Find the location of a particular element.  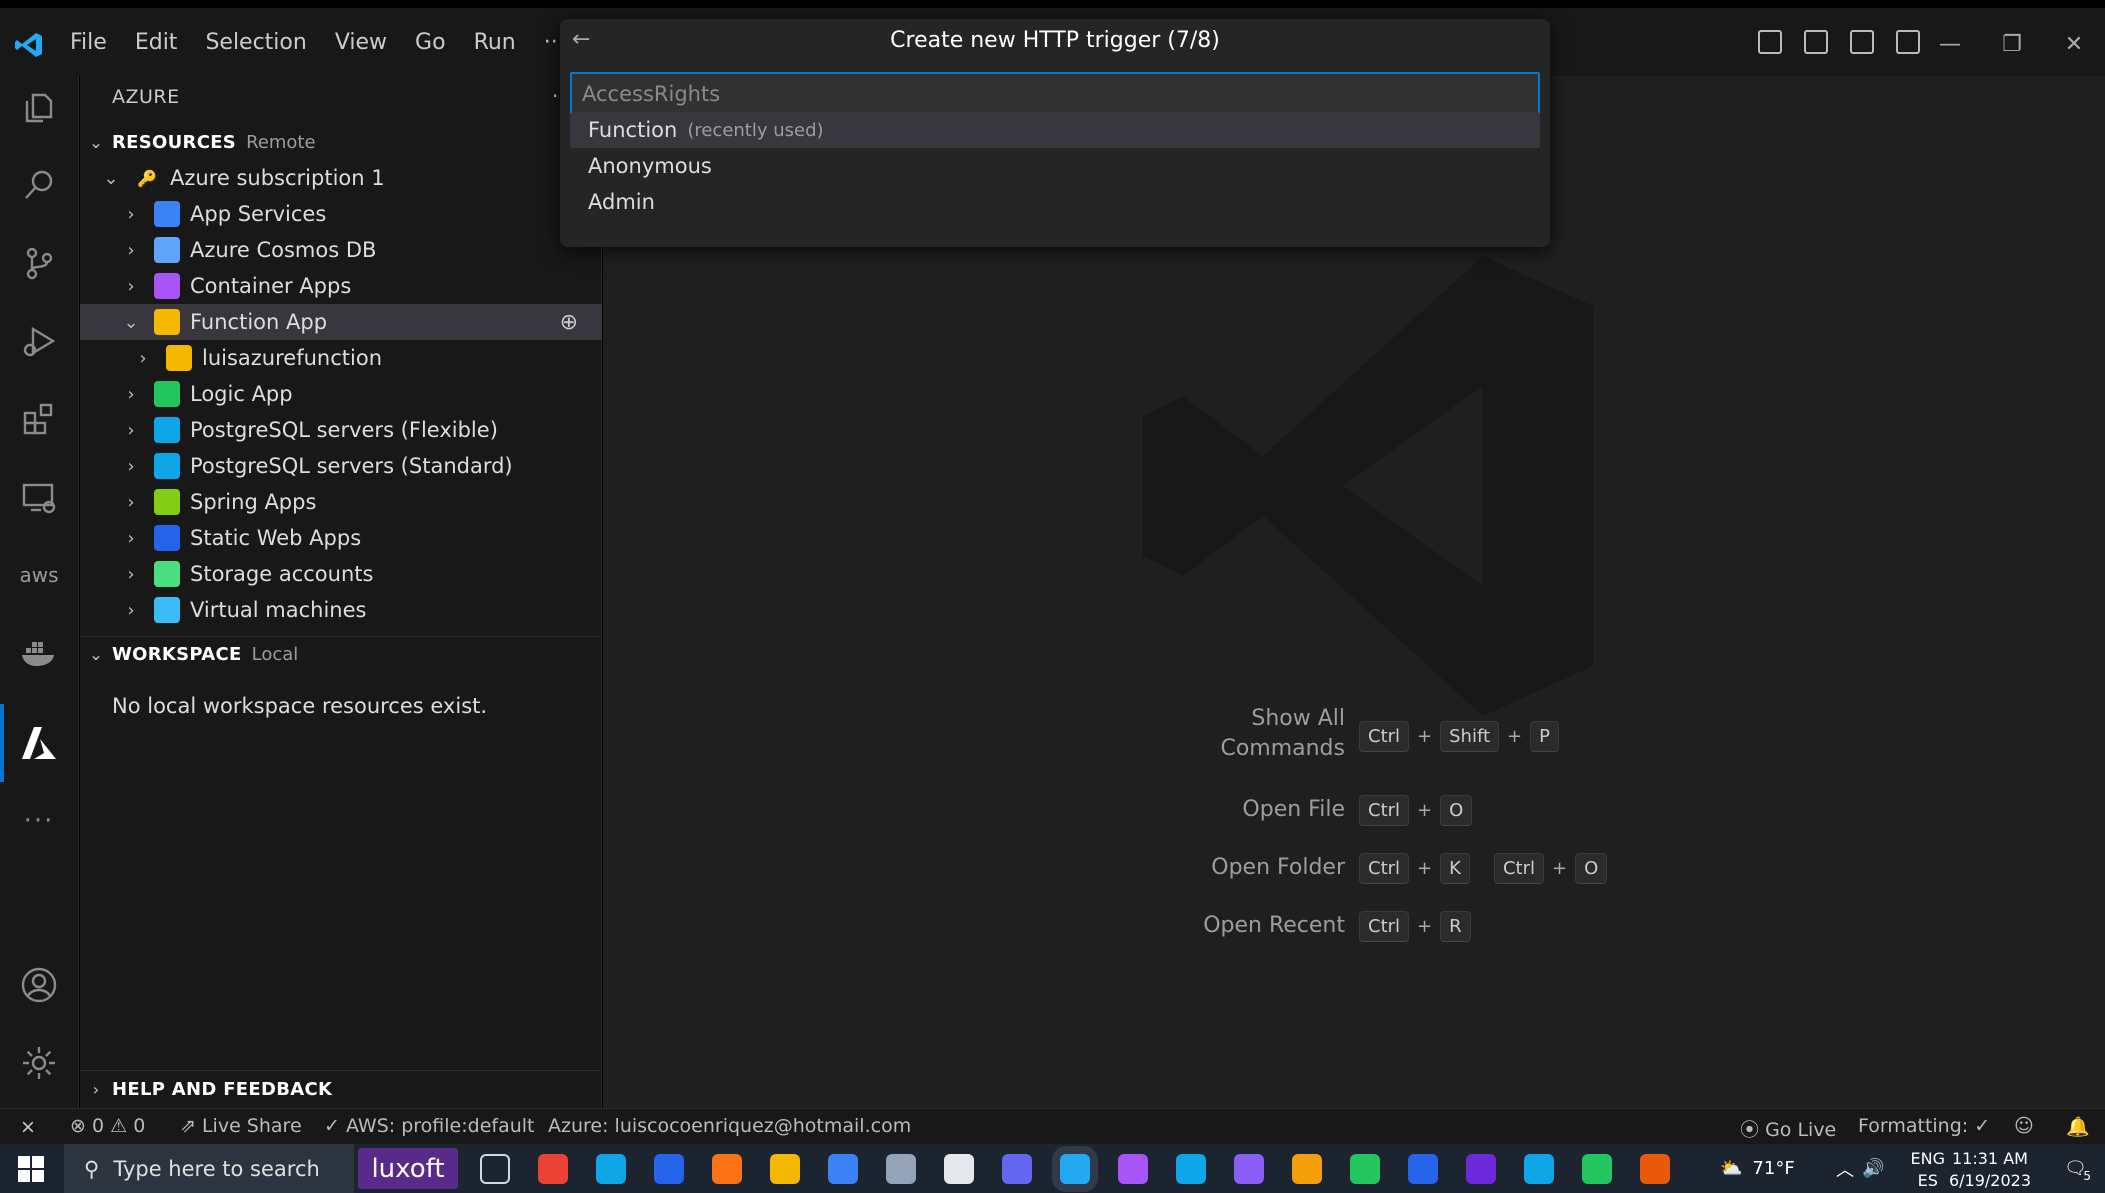

toggle-panel-icon is located at coordinates (1816, 42).